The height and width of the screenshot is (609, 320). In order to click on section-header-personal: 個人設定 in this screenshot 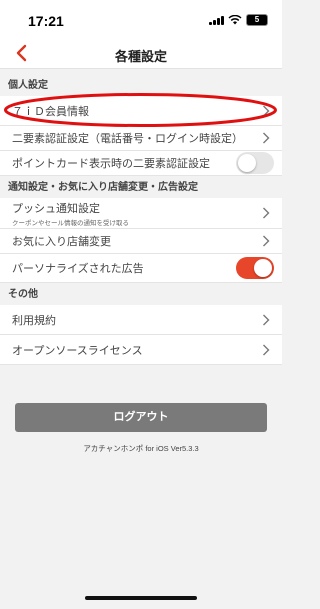, I will do `click(141, 85)`.